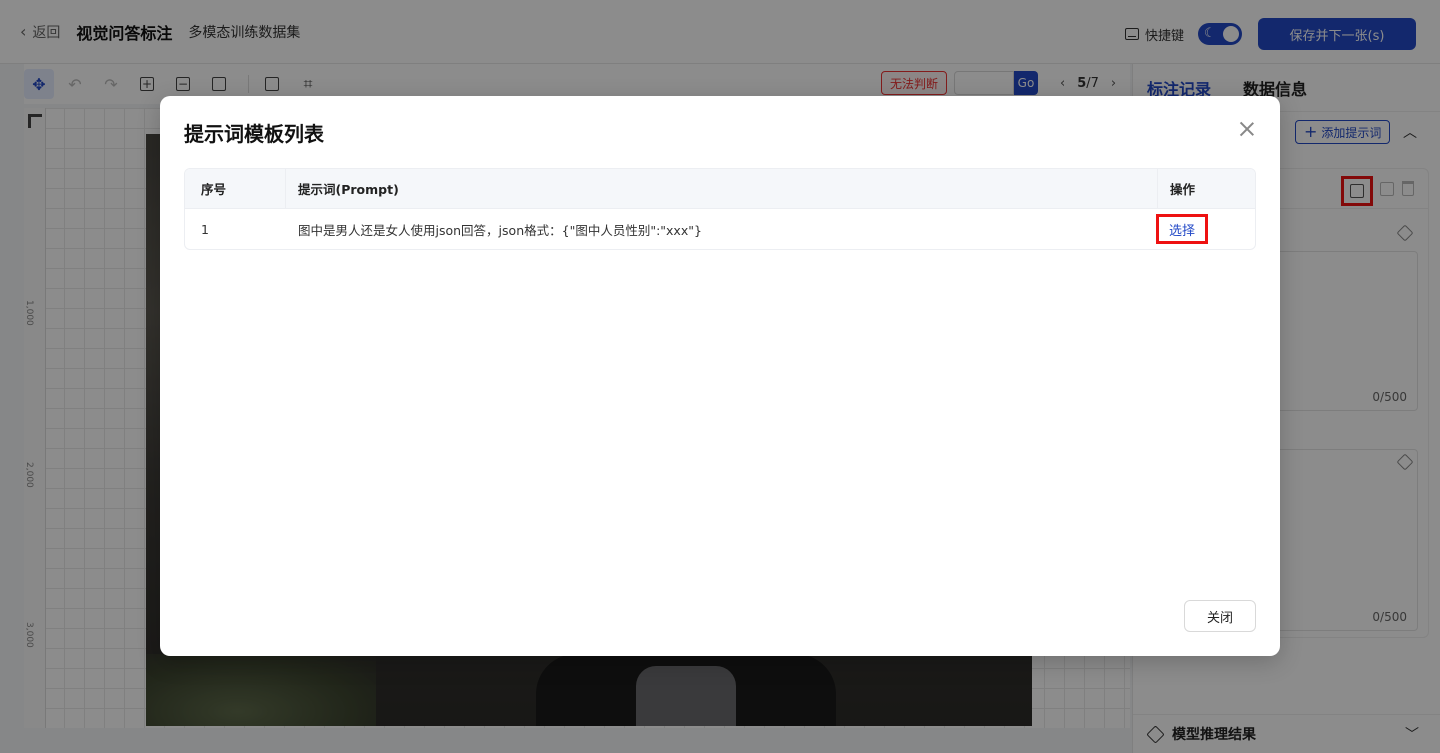  Describe the element at coordinates (214, 189) in the screenshot. I see `column-header-index: 序号` at that location.